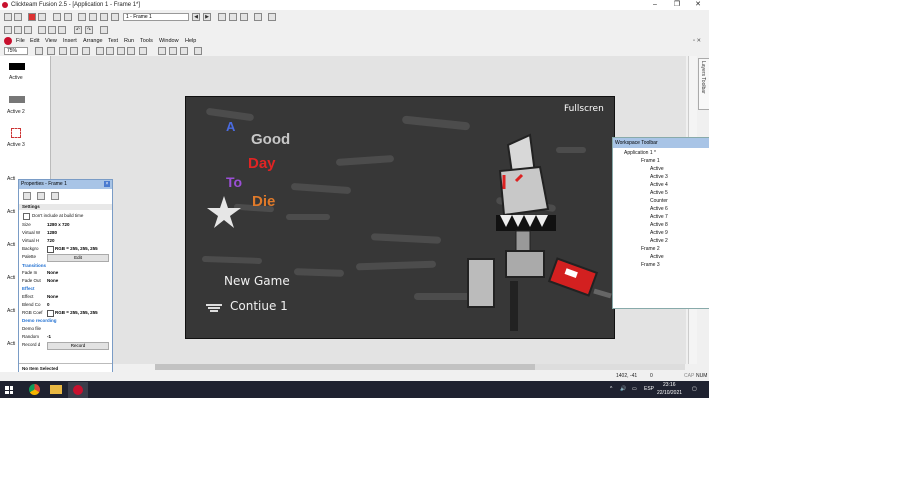  What do you see at coordinates (169, 41) in the screenshot?
I see `menu-window: Window` at bounding box center [169, 41].